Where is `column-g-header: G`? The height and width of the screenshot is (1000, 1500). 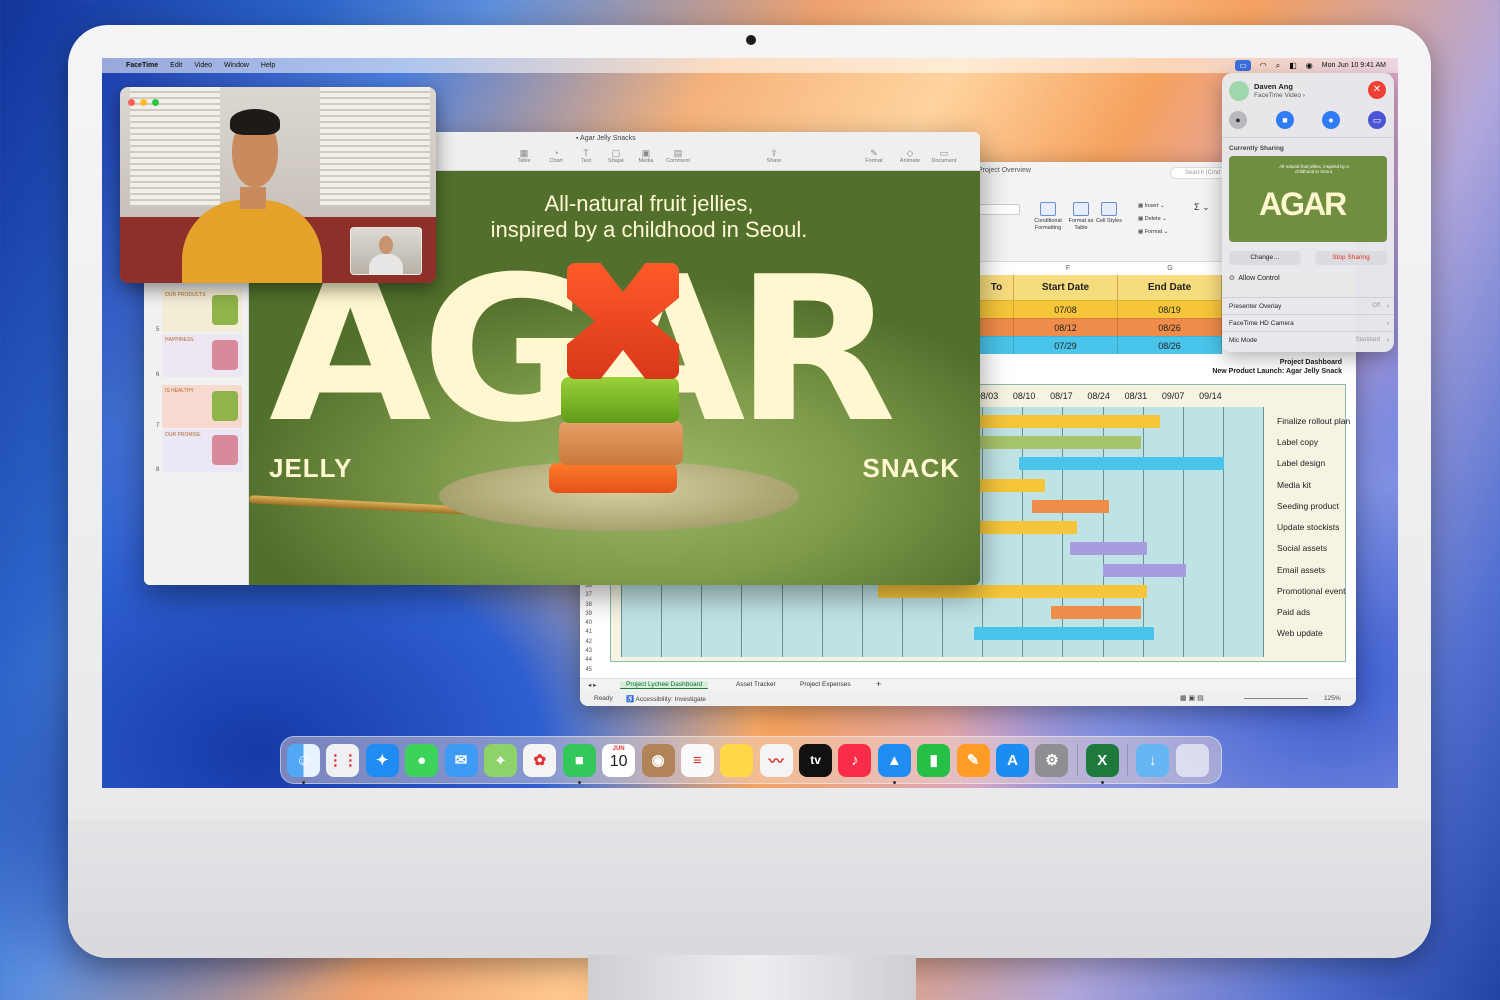
column-g-header: G is located at coordinates (1170, 268).